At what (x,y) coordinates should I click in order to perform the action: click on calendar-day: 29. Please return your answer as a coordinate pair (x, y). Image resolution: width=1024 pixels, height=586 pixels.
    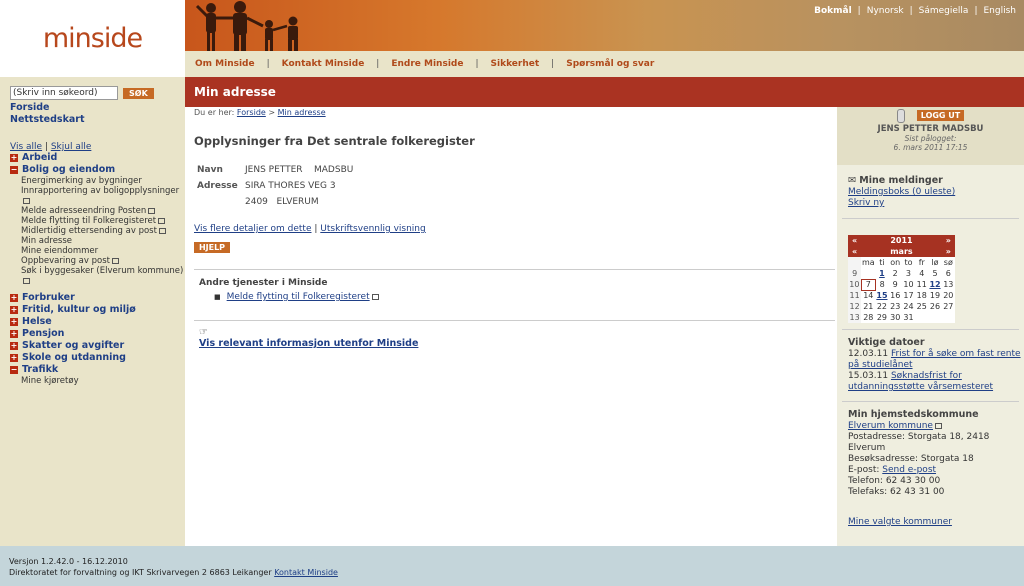
    Looking at the image, I should click on (881, 317).